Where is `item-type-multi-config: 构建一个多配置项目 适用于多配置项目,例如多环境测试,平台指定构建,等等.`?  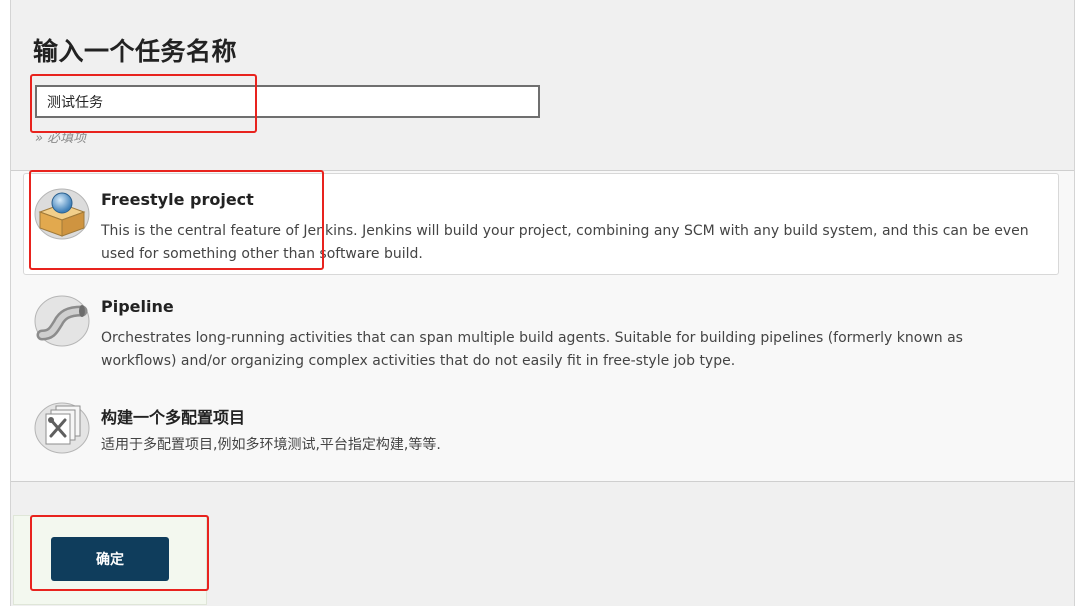
item-type-multi-config: 构建一个多配置项目 适用于多配置项目,例如多环境测试,平台指定构建,等等. is located at coordinates (541, 426).